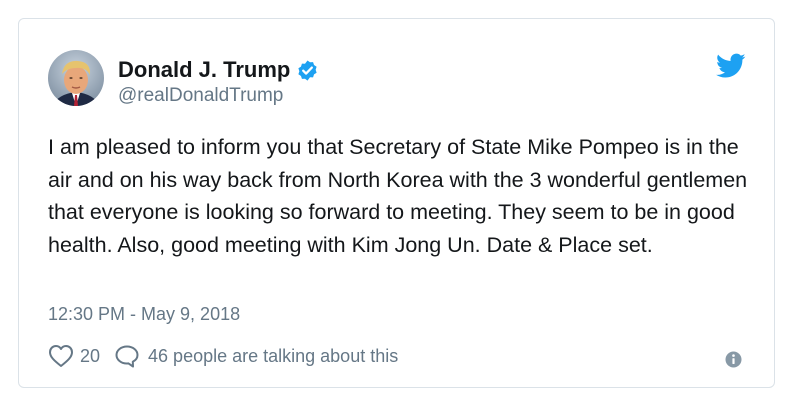 This screenshot has width=798, height=409. Describe the element at coordinates (733, 359) in the screenshot. I see `info-icon` at that location.